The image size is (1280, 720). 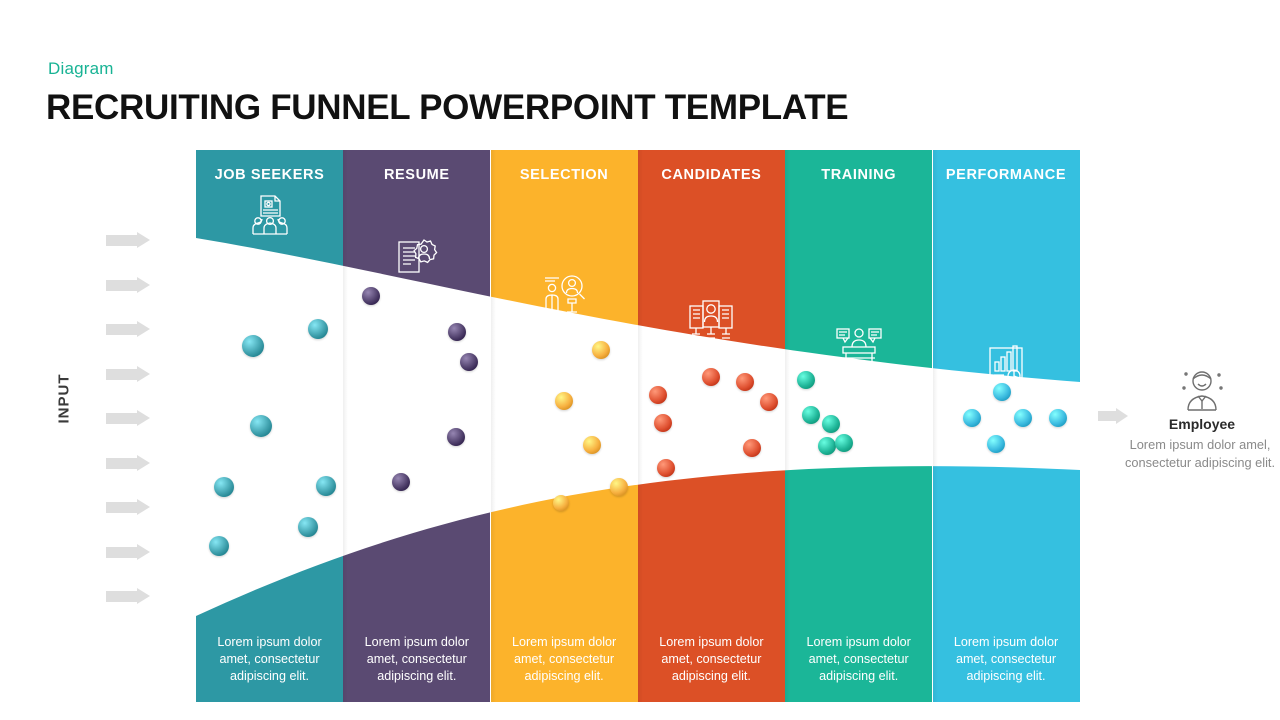 I want to click on stage-header: JOB SEEKERS, so click(x=269, y=167).